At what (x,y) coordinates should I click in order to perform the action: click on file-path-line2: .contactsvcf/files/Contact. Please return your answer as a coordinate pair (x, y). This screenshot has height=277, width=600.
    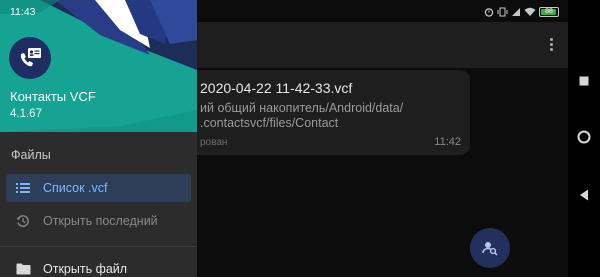
    Looking at the image, I should click on (269, 123).